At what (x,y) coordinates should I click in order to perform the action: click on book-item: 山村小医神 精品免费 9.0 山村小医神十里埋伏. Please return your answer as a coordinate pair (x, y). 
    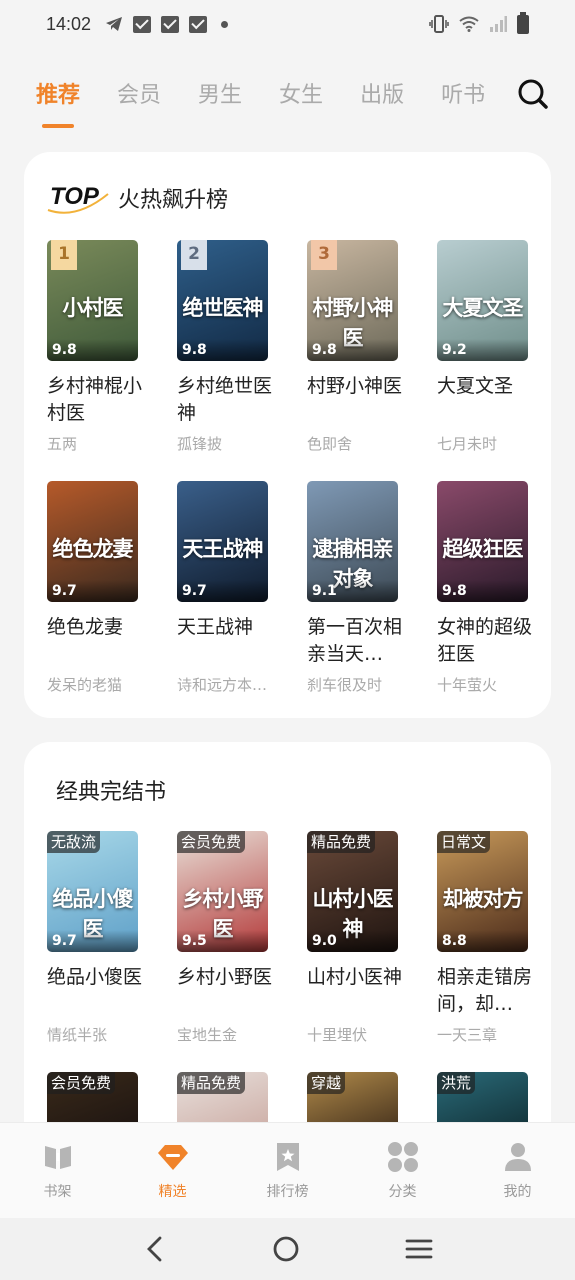
    Looking at the image, I should click on (362, 938).